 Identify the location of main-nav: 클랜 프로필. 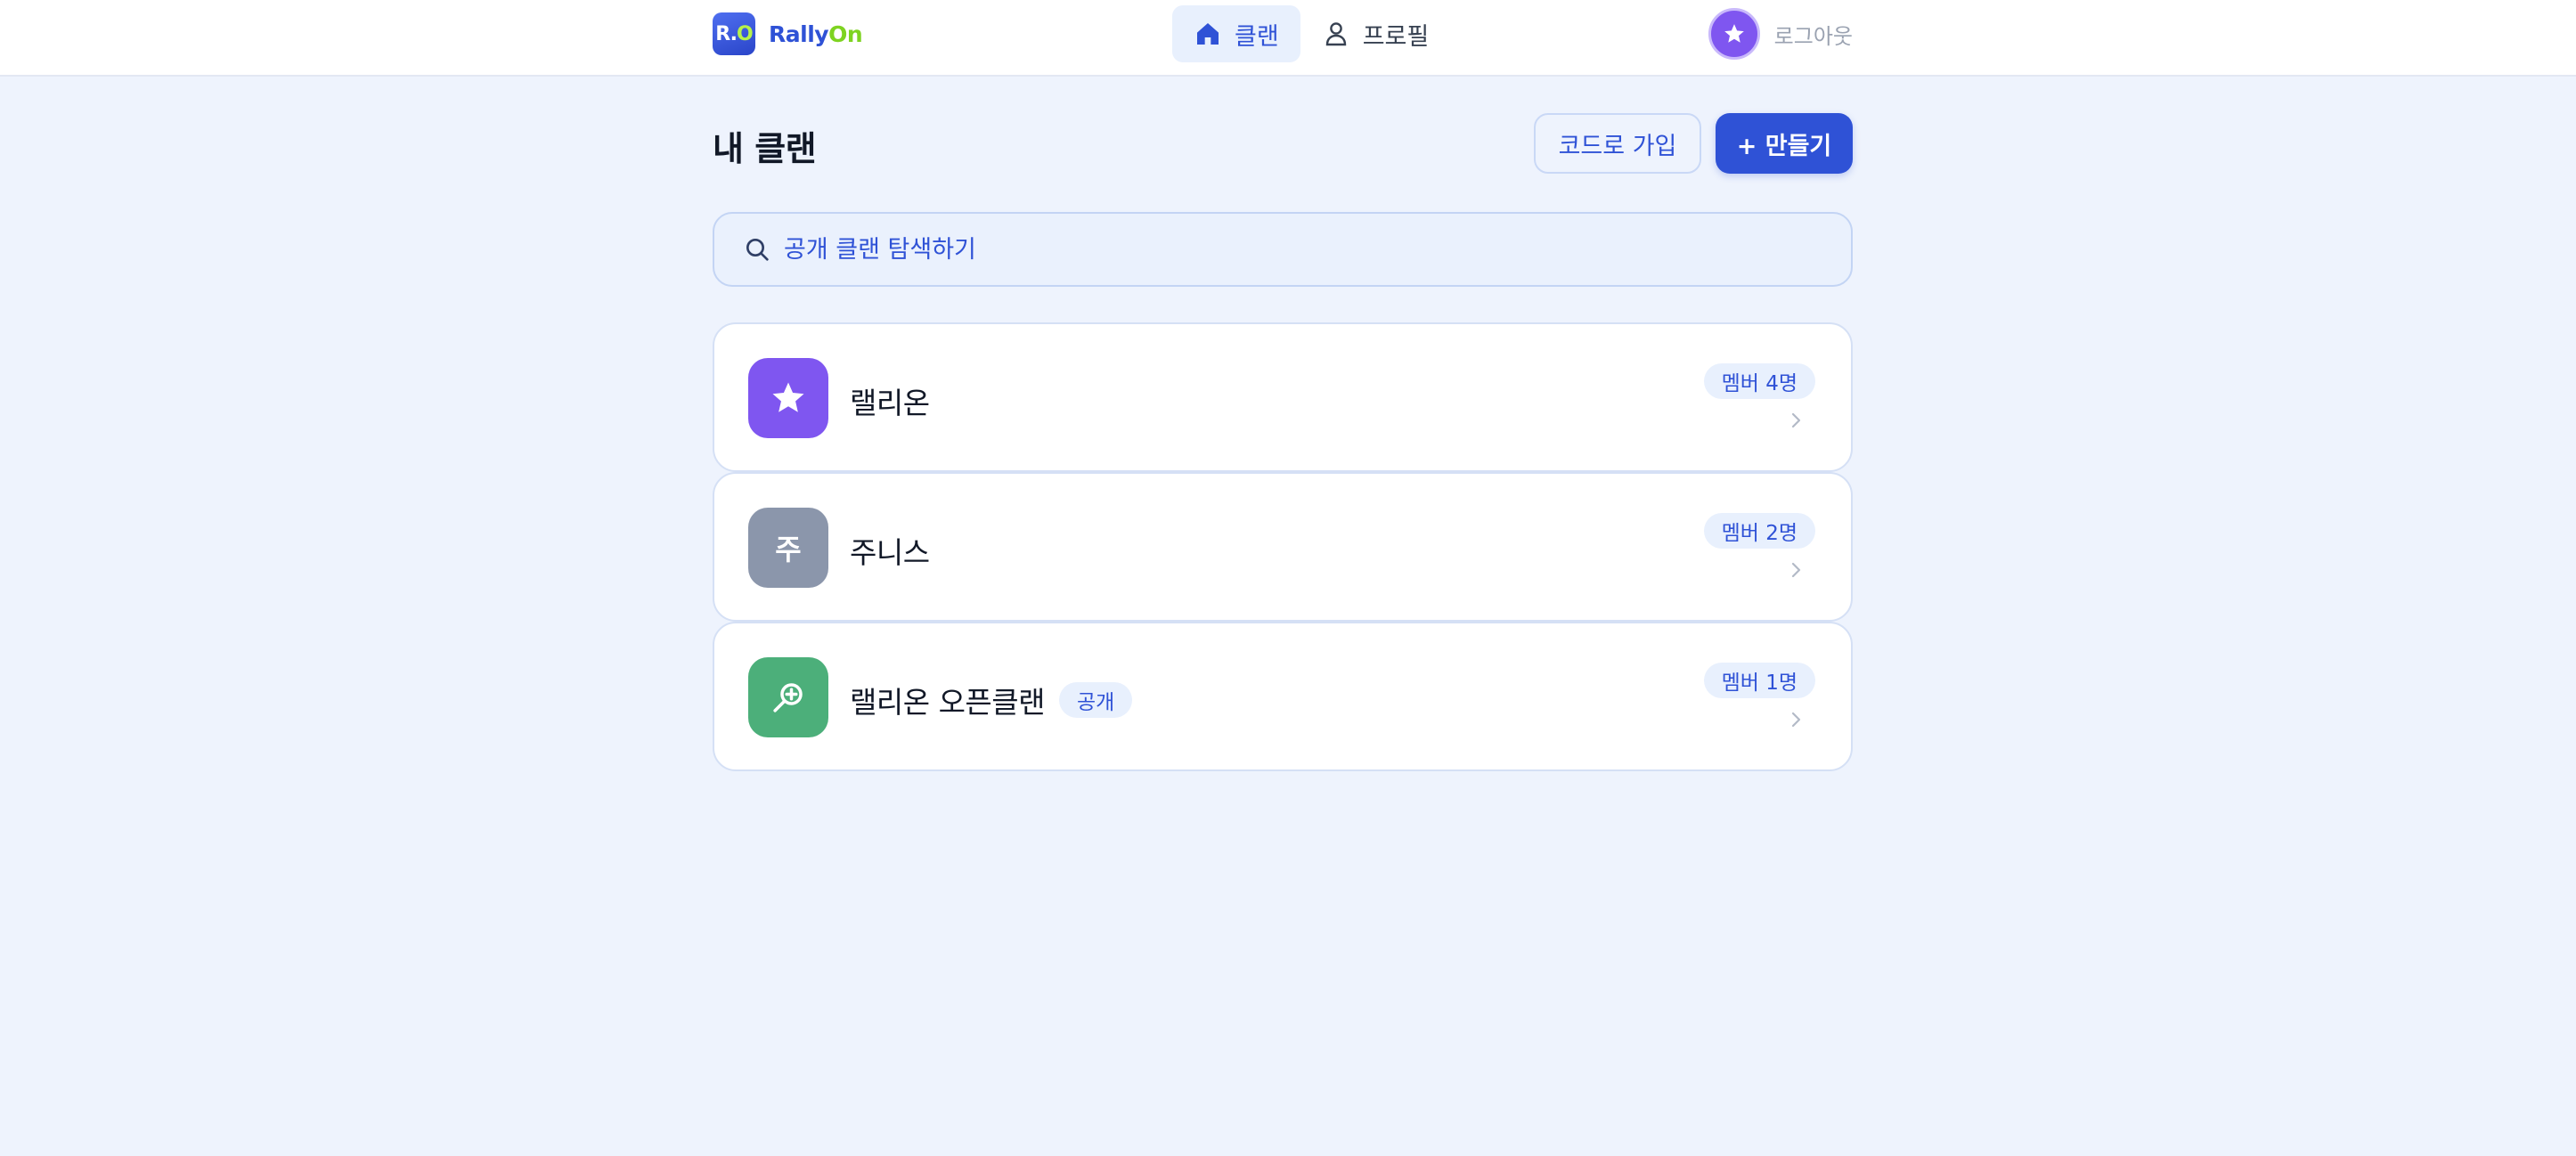
(1311, 33).